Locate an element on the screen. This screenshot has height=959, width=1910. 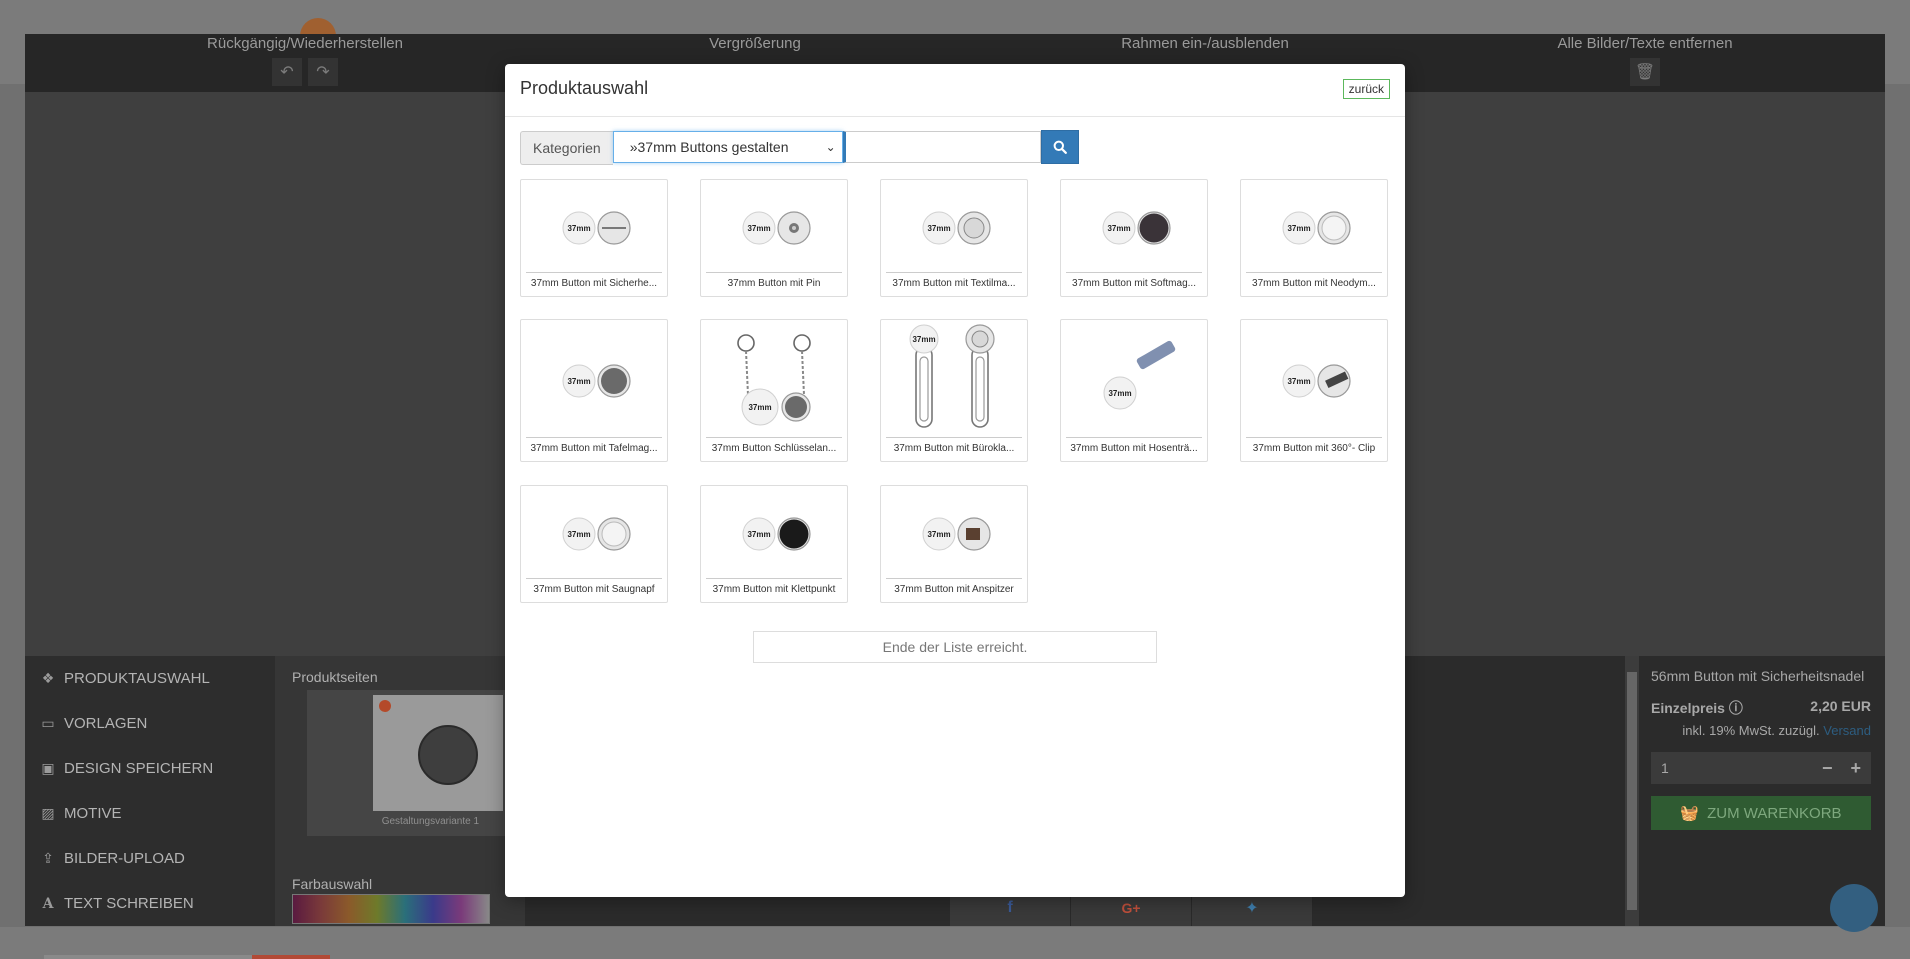
order-panel-scrollbar is located at coordinates (1632, 791).